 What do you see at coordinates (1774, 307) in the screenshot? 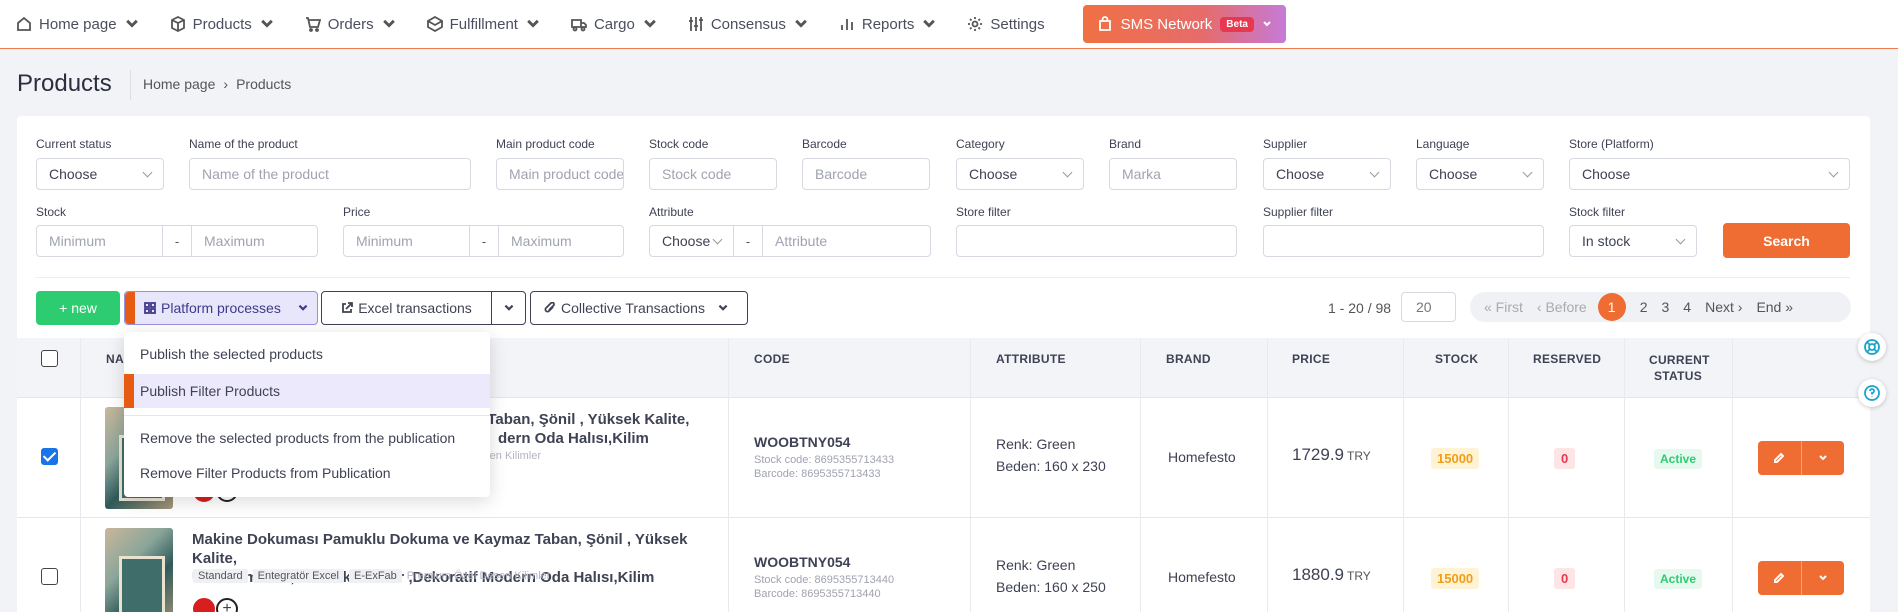
I see `page-end: End »` at bounding box center [1774, 307].